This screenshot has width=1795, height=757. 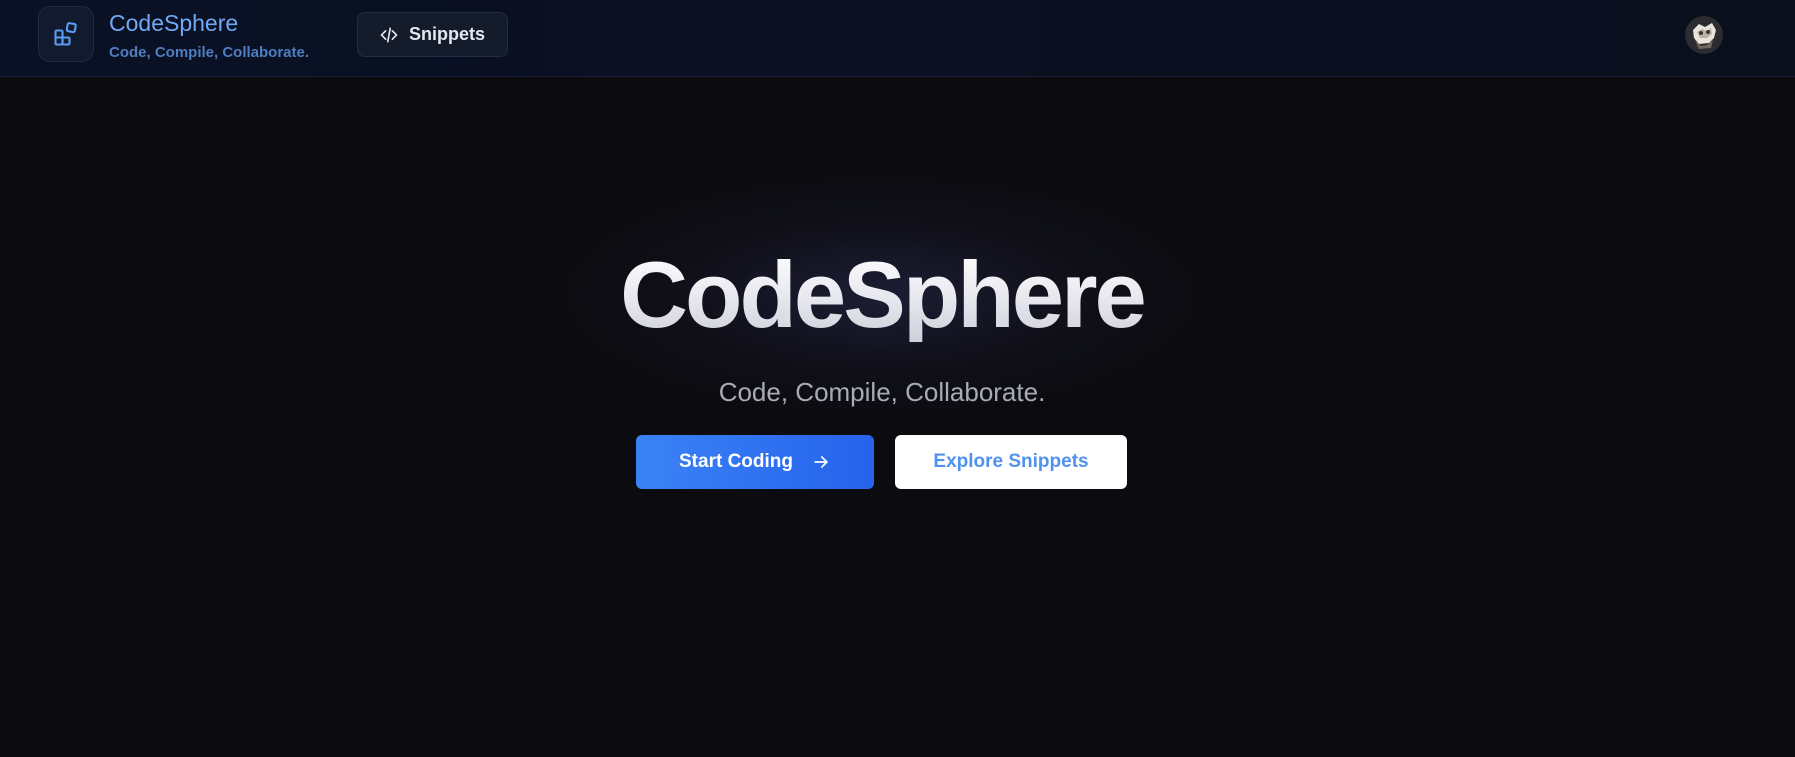 I want to click on start-coding-label: Start Coding, so click(x=736, y=461).